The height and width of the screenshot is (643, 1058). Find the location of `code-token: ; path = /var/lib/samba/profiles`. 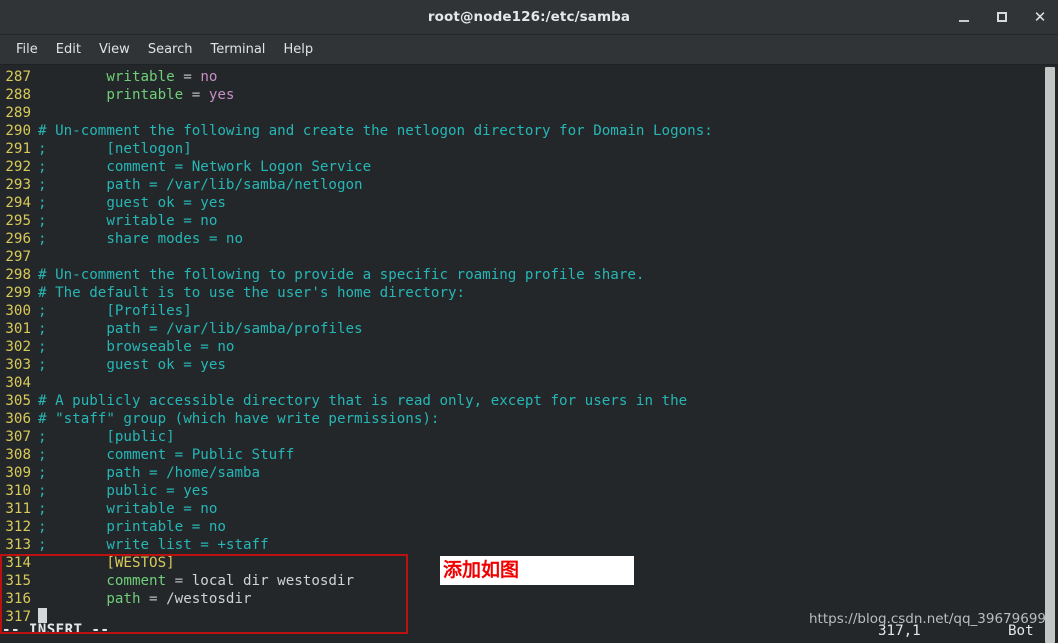

code-token: ; path = /var/lib/samba/profiles is located at coordinates (200, 329).